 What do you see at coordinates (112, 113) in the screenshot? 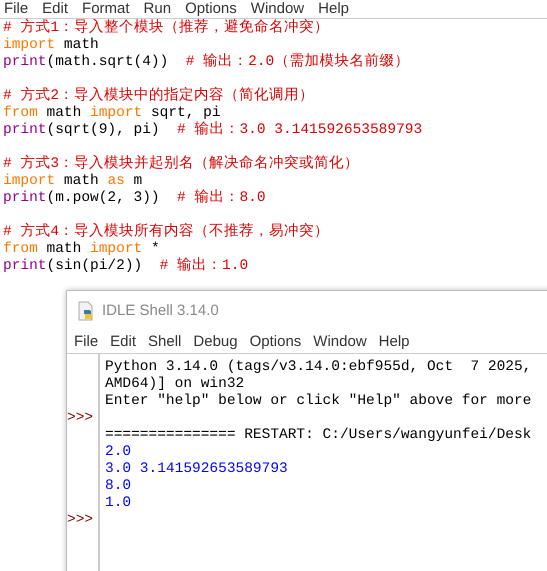
I see `code-line: from math import sqrt, pi` at bounding box center [112, 113].